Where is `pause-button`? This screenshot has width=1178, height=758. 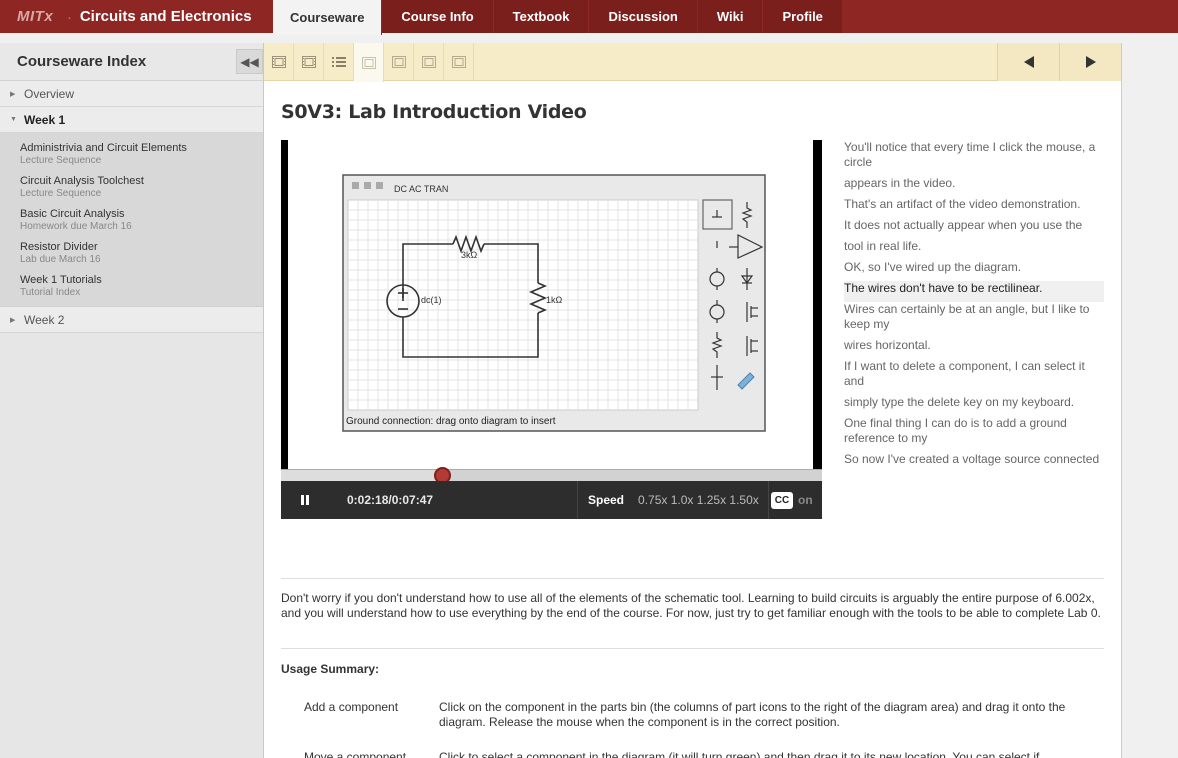
pause-button is located at coordinates (305, 500).